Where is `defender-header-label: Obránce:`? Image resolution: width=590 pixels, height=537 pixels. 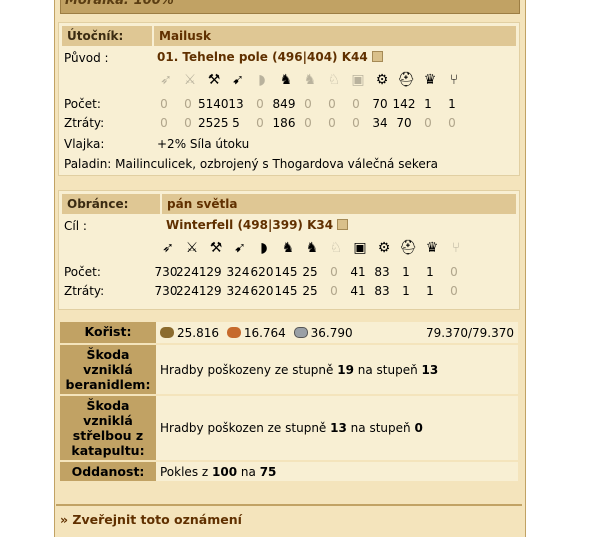
defender-header-label: Obránce: is located at coordinates (111, 204).